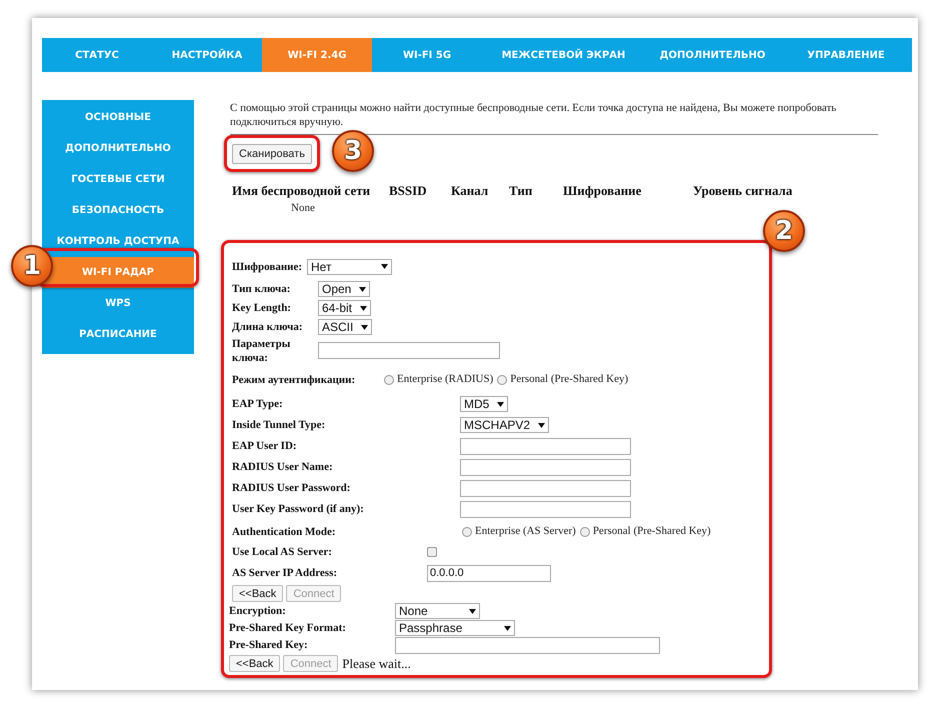  I want to click on field-label: Use Local AS Server:, so click(282, 552).